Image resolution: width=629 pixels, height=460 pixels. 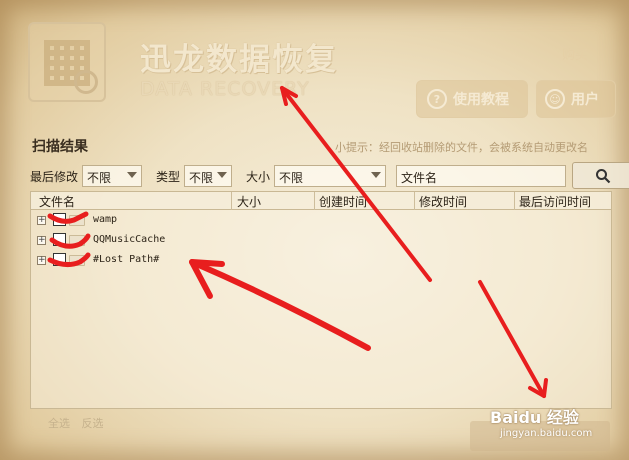 What do you see at coordinates (60, 147) in the screenshot?
I see `results-title: 扫描结果` at bounding box center [60, 147].